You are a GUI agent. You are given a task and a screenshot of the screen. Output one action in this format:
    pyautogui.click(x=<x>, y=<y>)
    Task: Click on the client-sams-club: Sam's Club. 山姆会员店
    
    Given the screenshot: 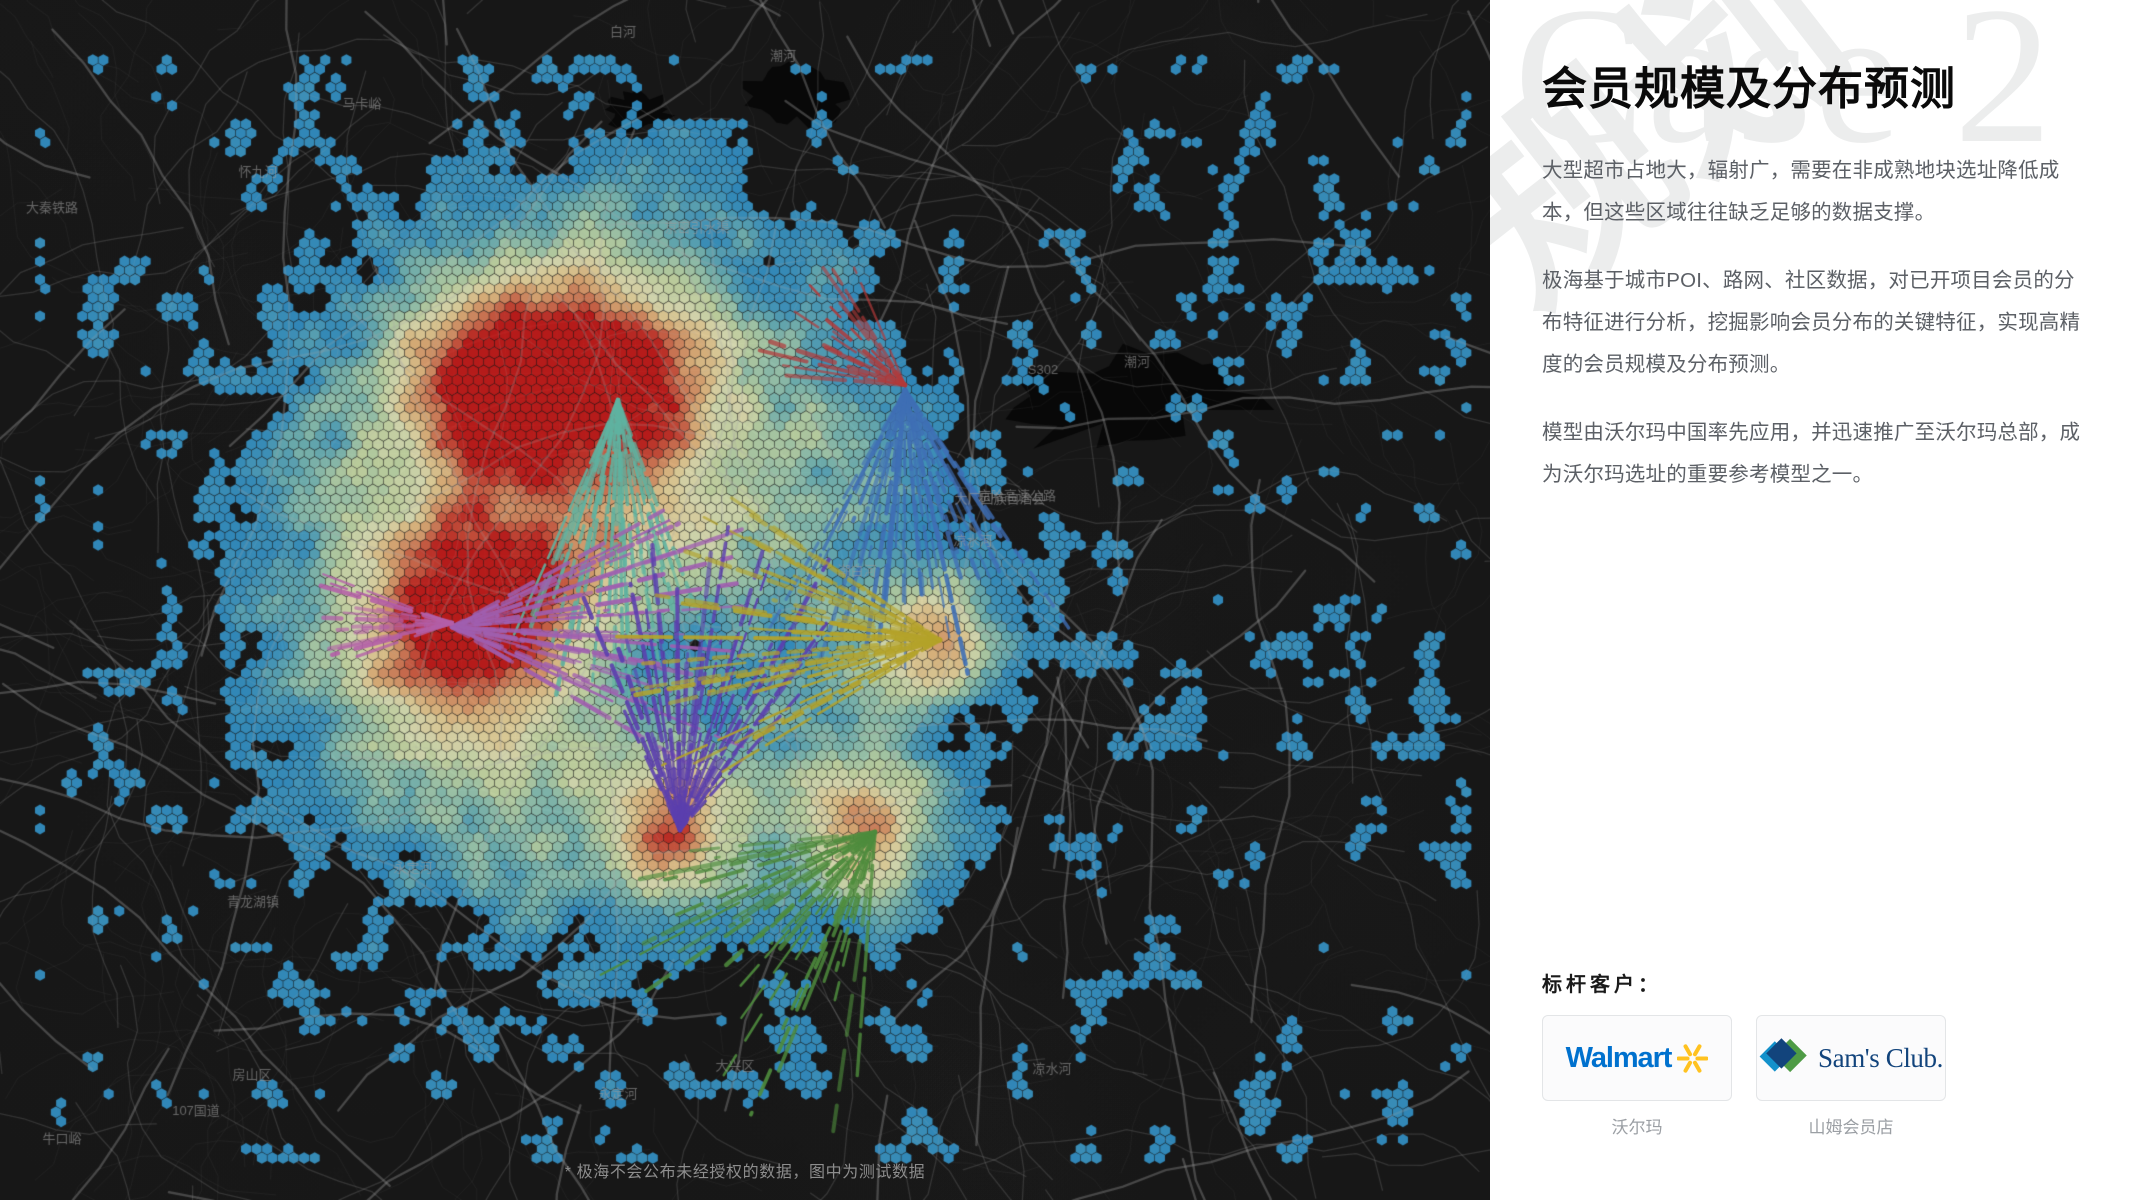 What is the action you would take?
    pyautogui.click(x=1851, y=1076)
    